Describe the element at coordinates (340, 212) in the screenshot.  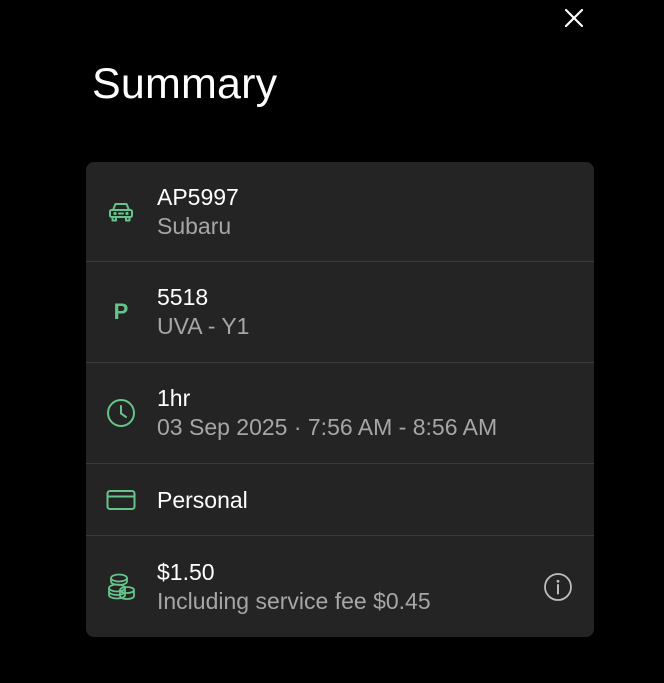
I see `vehicle-row: AP5997 Subaru` at that location.